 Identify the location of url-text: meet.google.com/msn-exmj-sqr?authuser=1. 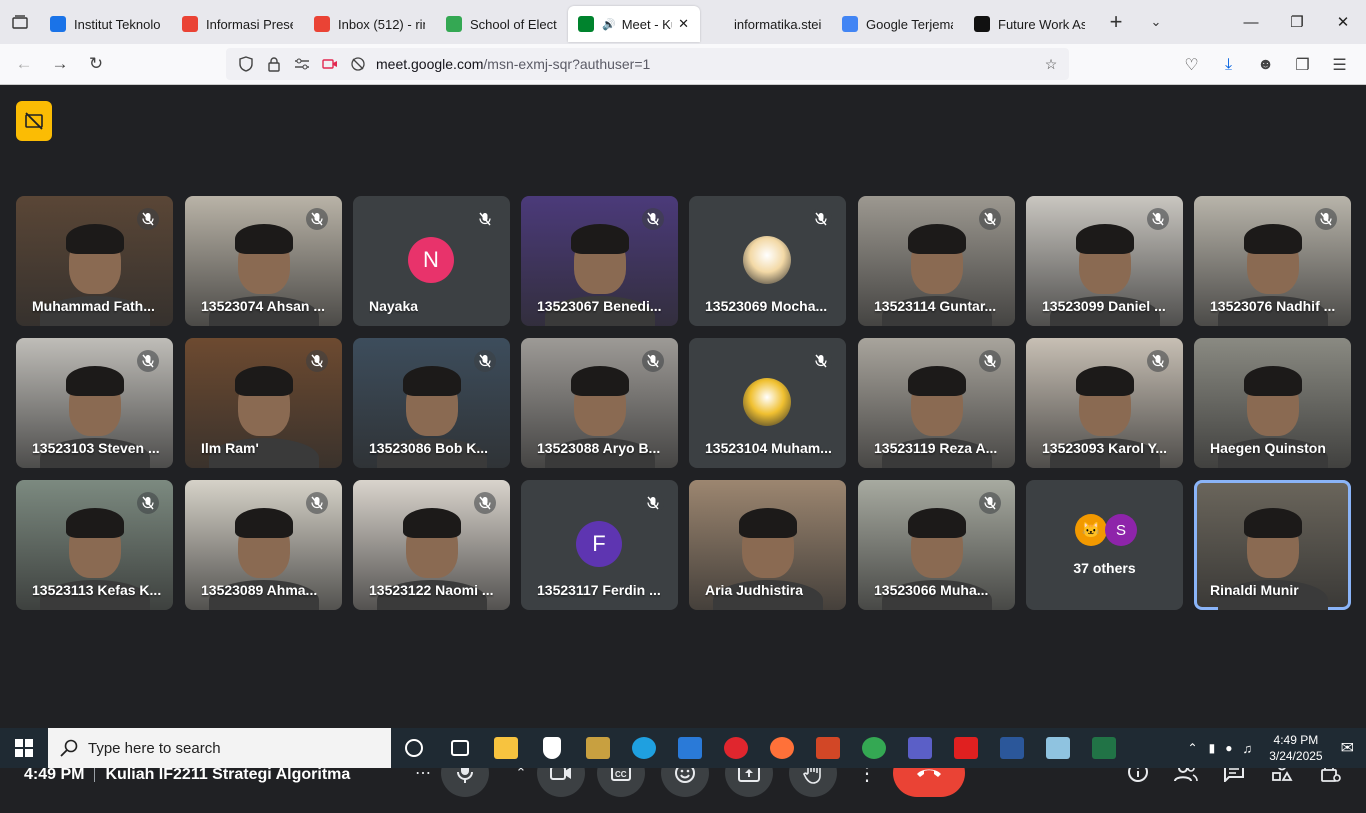
(513, 64).